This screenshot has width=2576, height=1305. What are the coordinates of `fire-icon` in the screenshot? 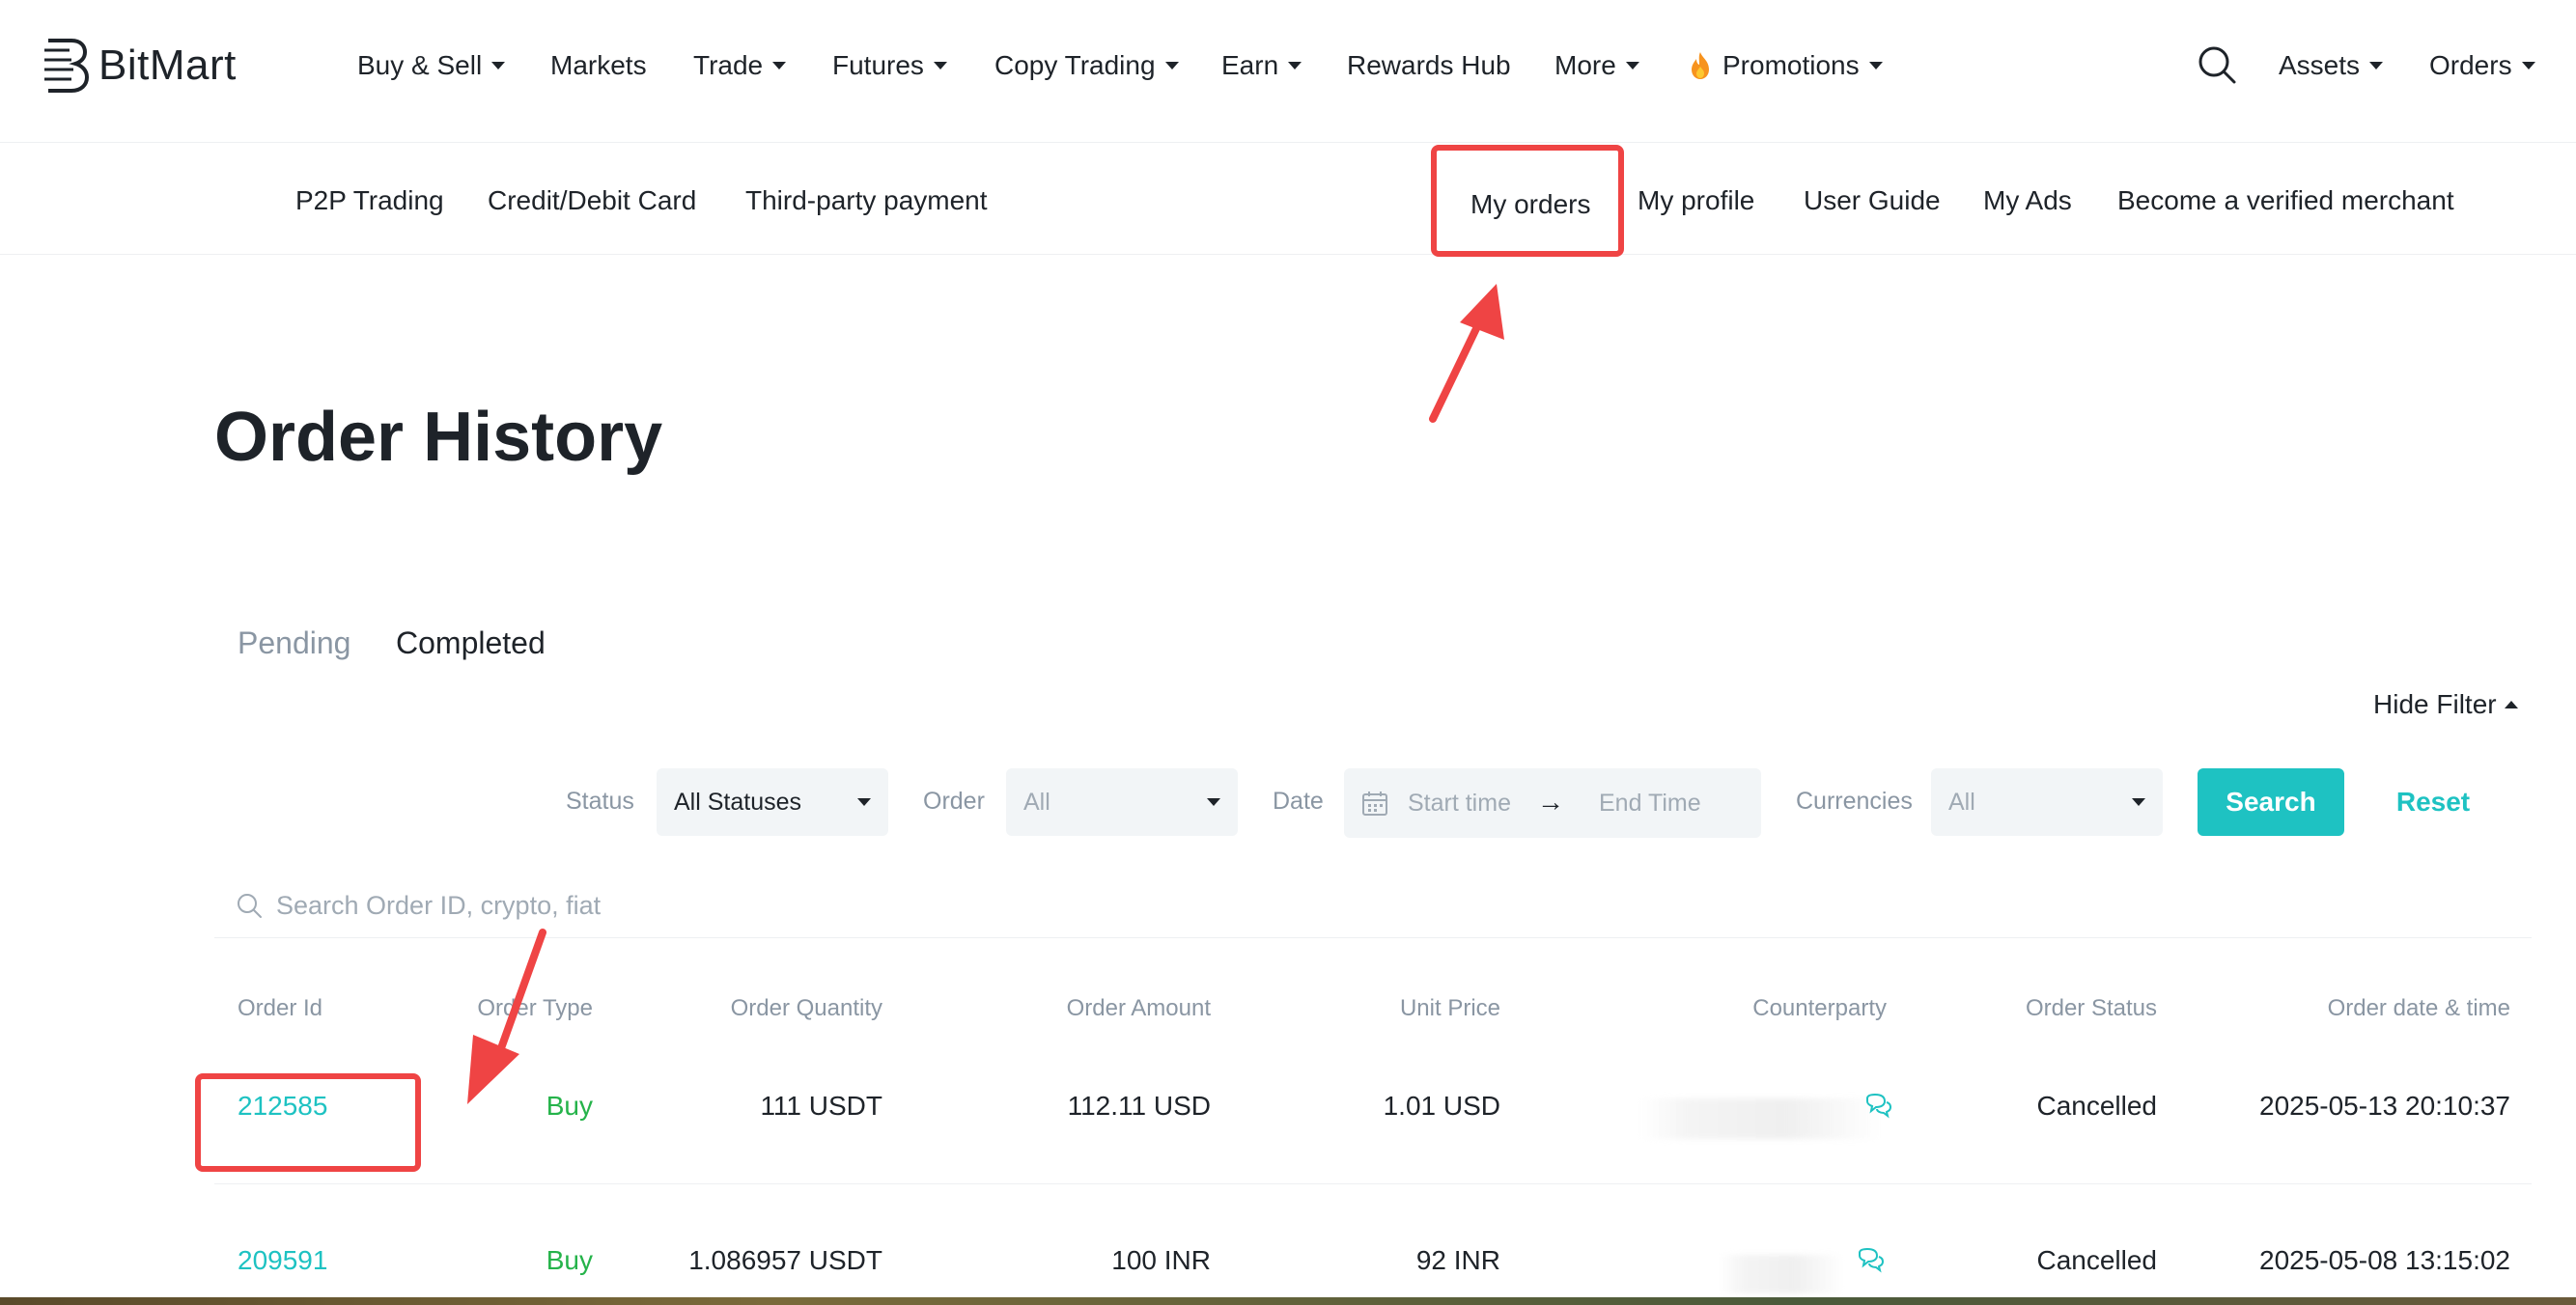 It's located at (1701, 65).